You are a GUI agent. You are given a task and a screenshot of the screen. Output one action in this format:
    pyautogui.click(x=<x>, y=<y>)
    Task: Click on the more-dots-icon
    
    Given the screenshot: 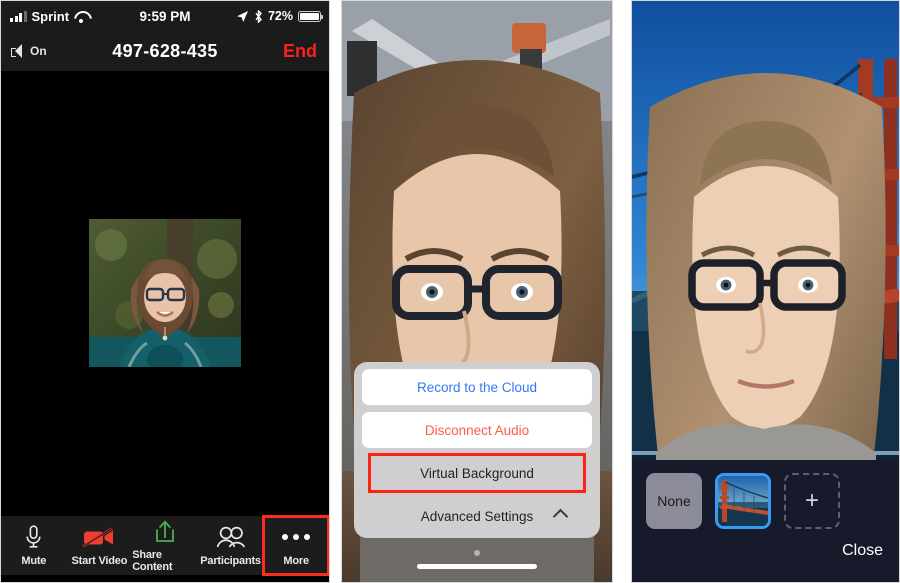 What is the action you would take?
    pyautogui.click(x=296, y=537)
    